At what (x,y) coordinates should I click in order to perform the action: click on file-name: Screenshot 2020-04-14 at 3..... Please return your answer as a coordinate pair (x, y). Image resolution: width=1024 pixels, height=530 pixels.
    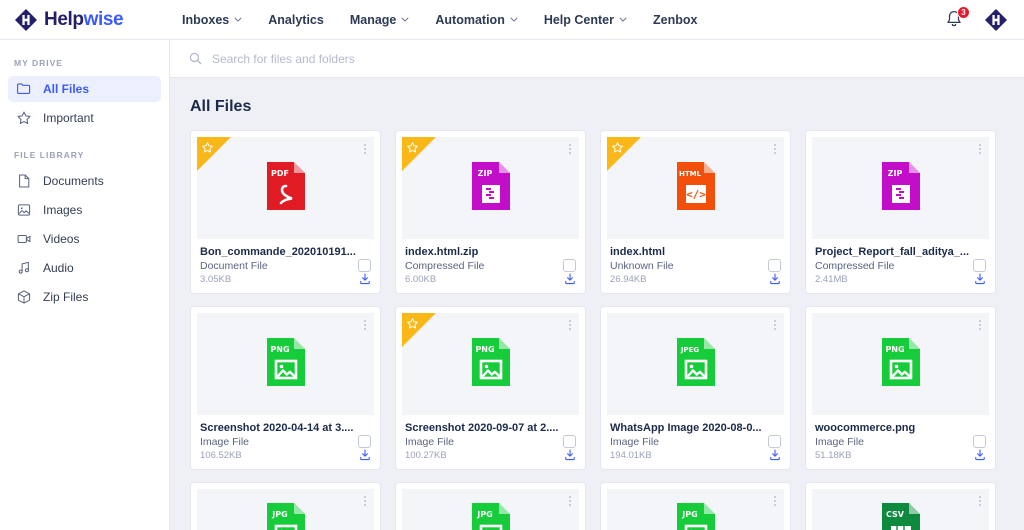
    Looking at the image, I should click on (277, 428).